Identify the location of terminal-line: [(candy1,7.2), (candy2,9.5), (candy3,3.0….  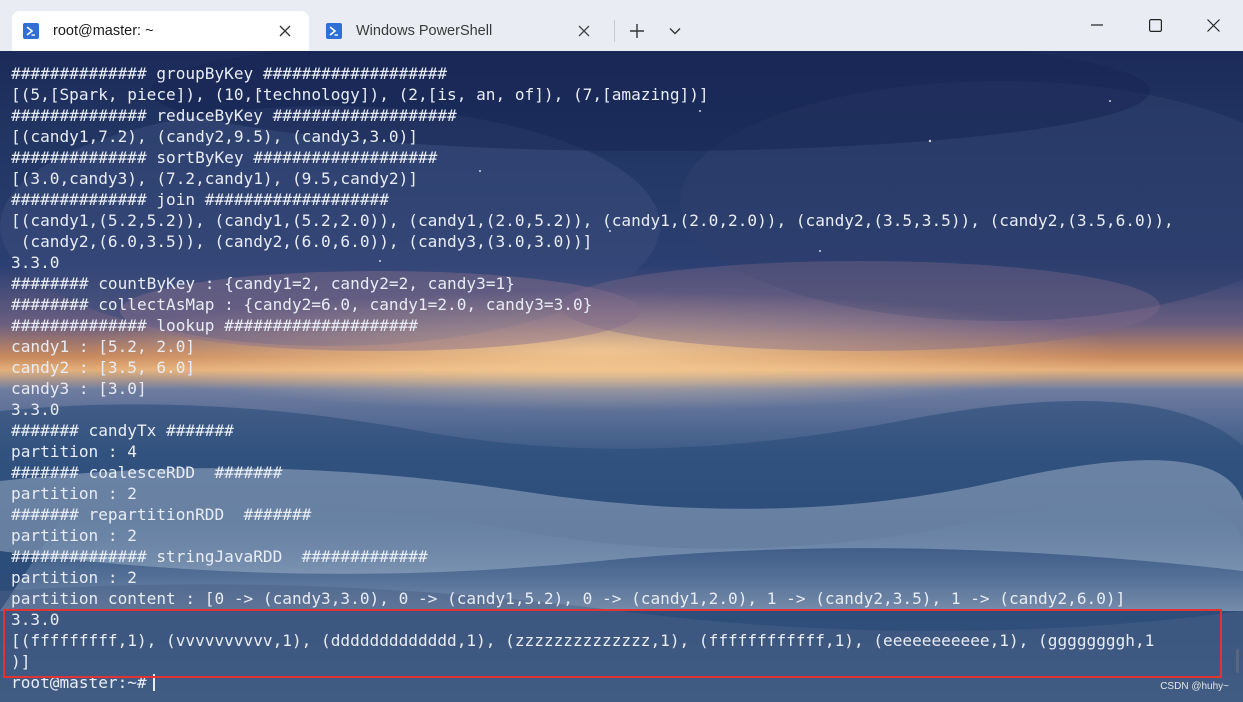
(214, 136).